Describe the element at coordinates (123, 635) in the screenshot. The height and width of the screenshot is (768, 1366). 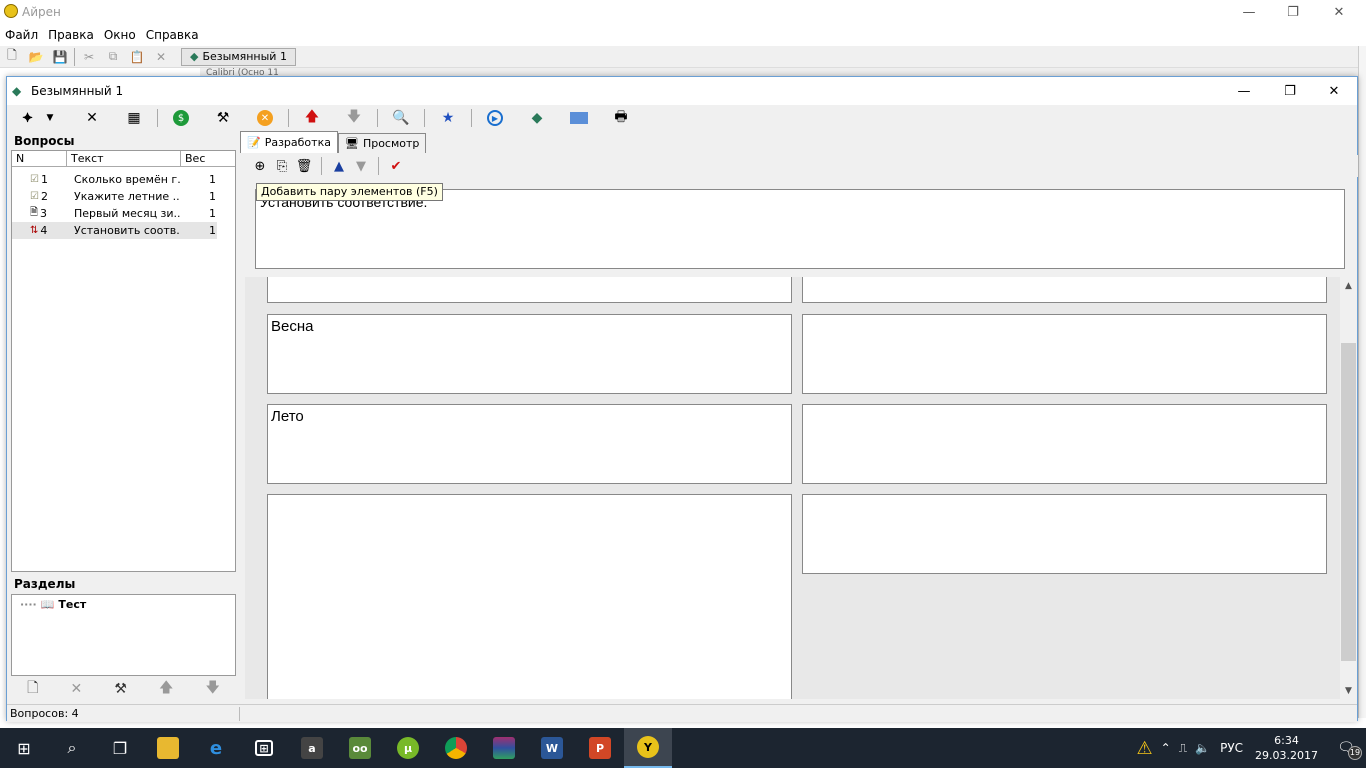
I see `sections-tree: ···· 📖 Тест` at that location.